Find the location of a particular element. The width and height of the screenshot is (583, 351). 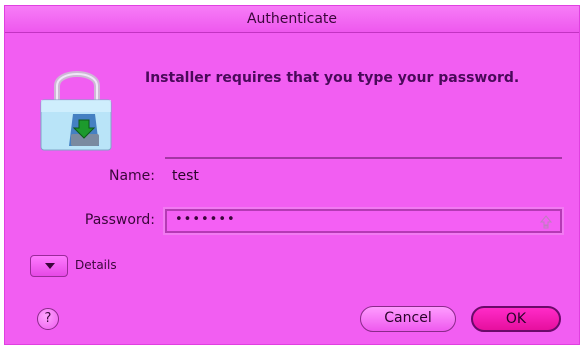

name-field-divider is located at coordinates (363, 158).